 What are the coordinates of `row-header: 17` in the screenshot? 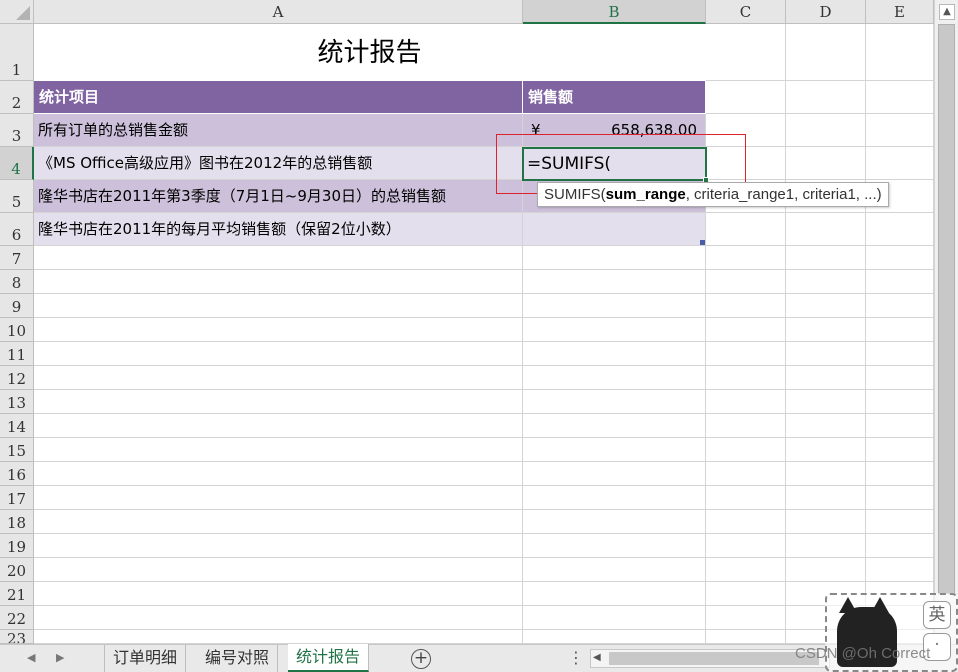 It's located at (17, 498).